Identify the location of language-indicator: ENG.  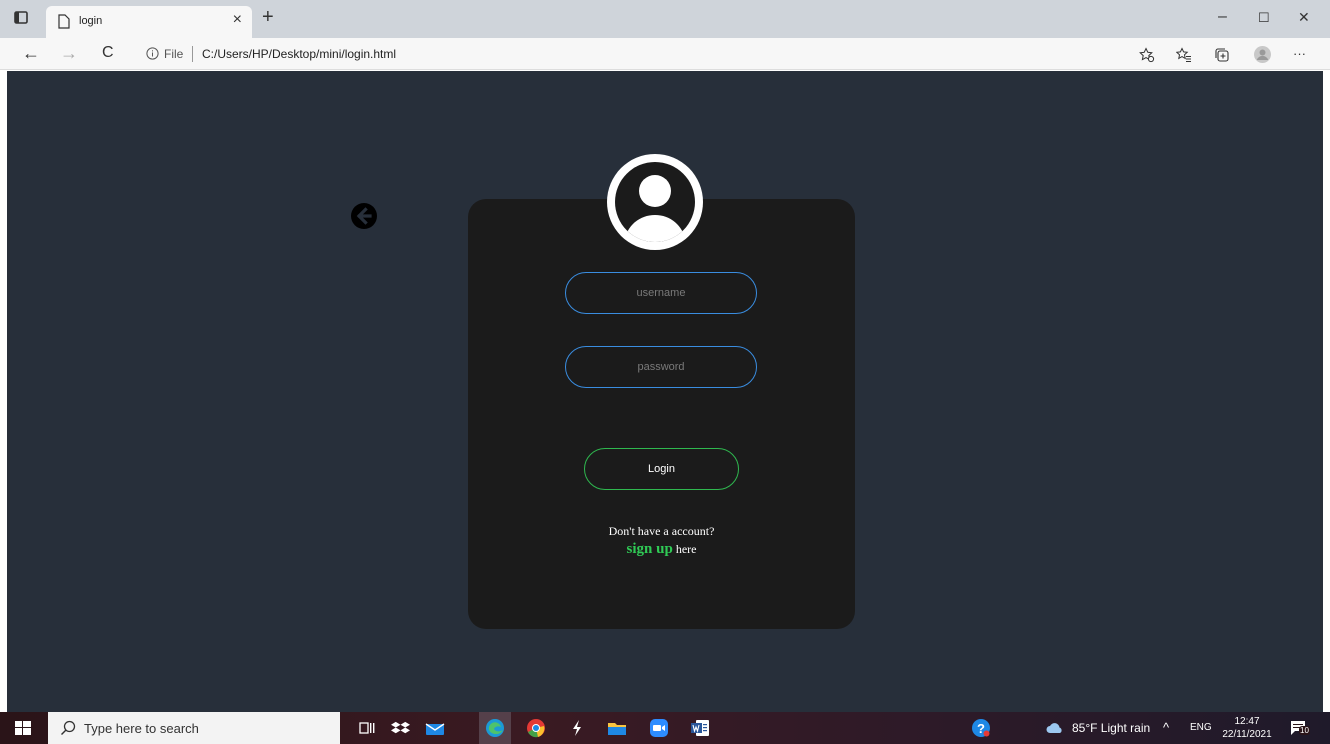
(1201, 727).